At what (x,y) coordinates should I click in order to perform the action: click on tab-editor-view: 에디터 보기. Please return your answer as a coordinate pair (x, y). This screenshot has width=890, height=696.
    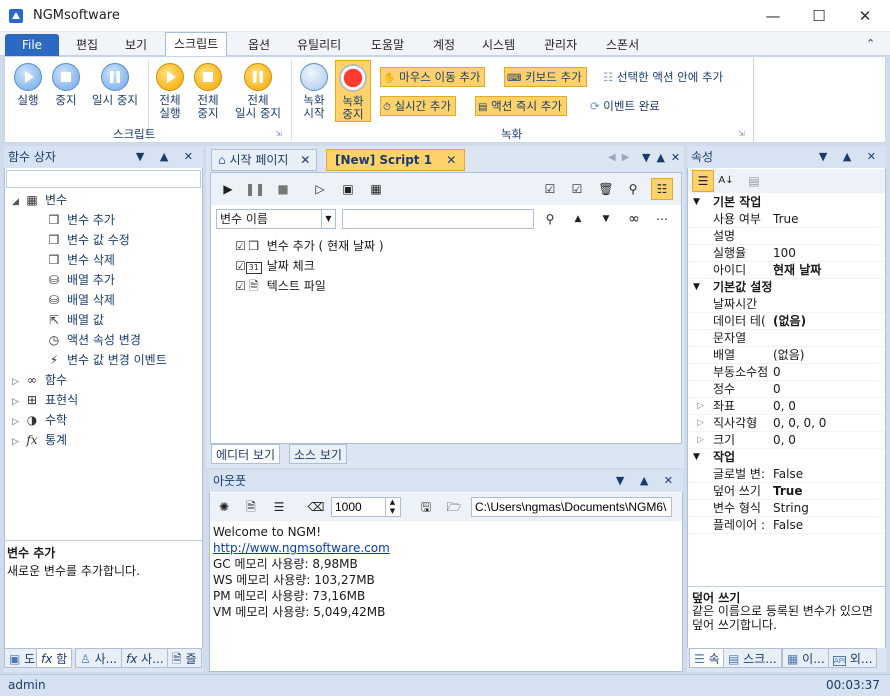
    Looking at the image, I should click on (246, 454).